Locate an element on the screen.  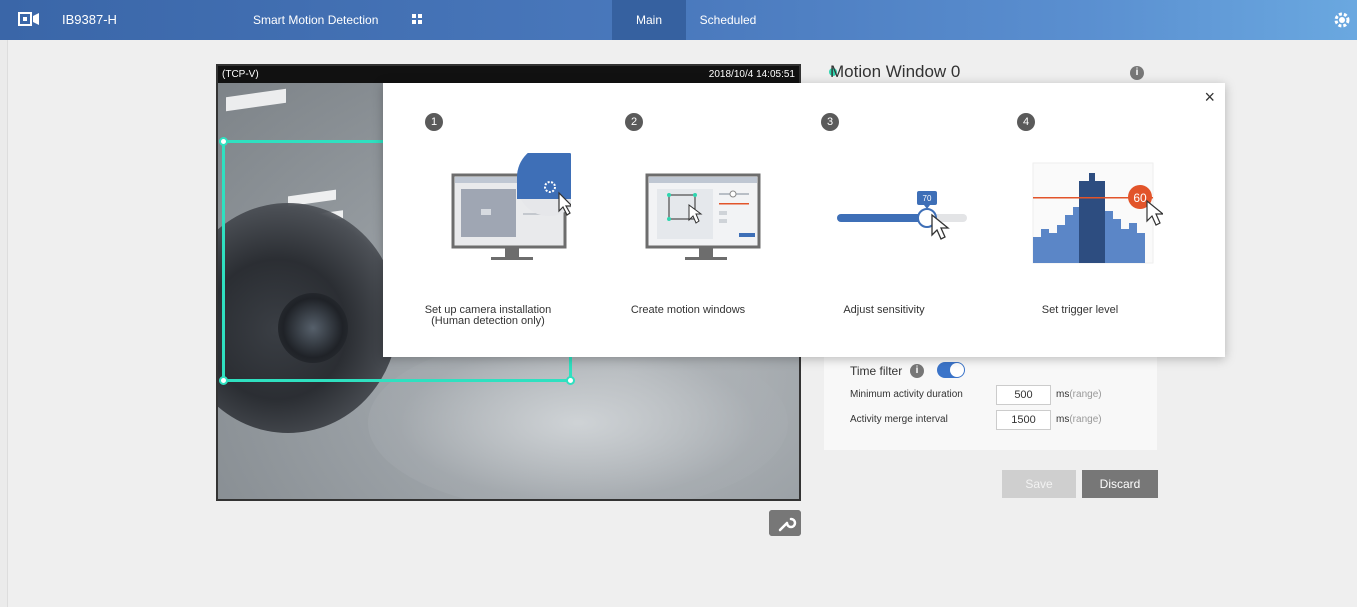
min-duration-unit: ms(range) is located at coordinates (1079, 394).